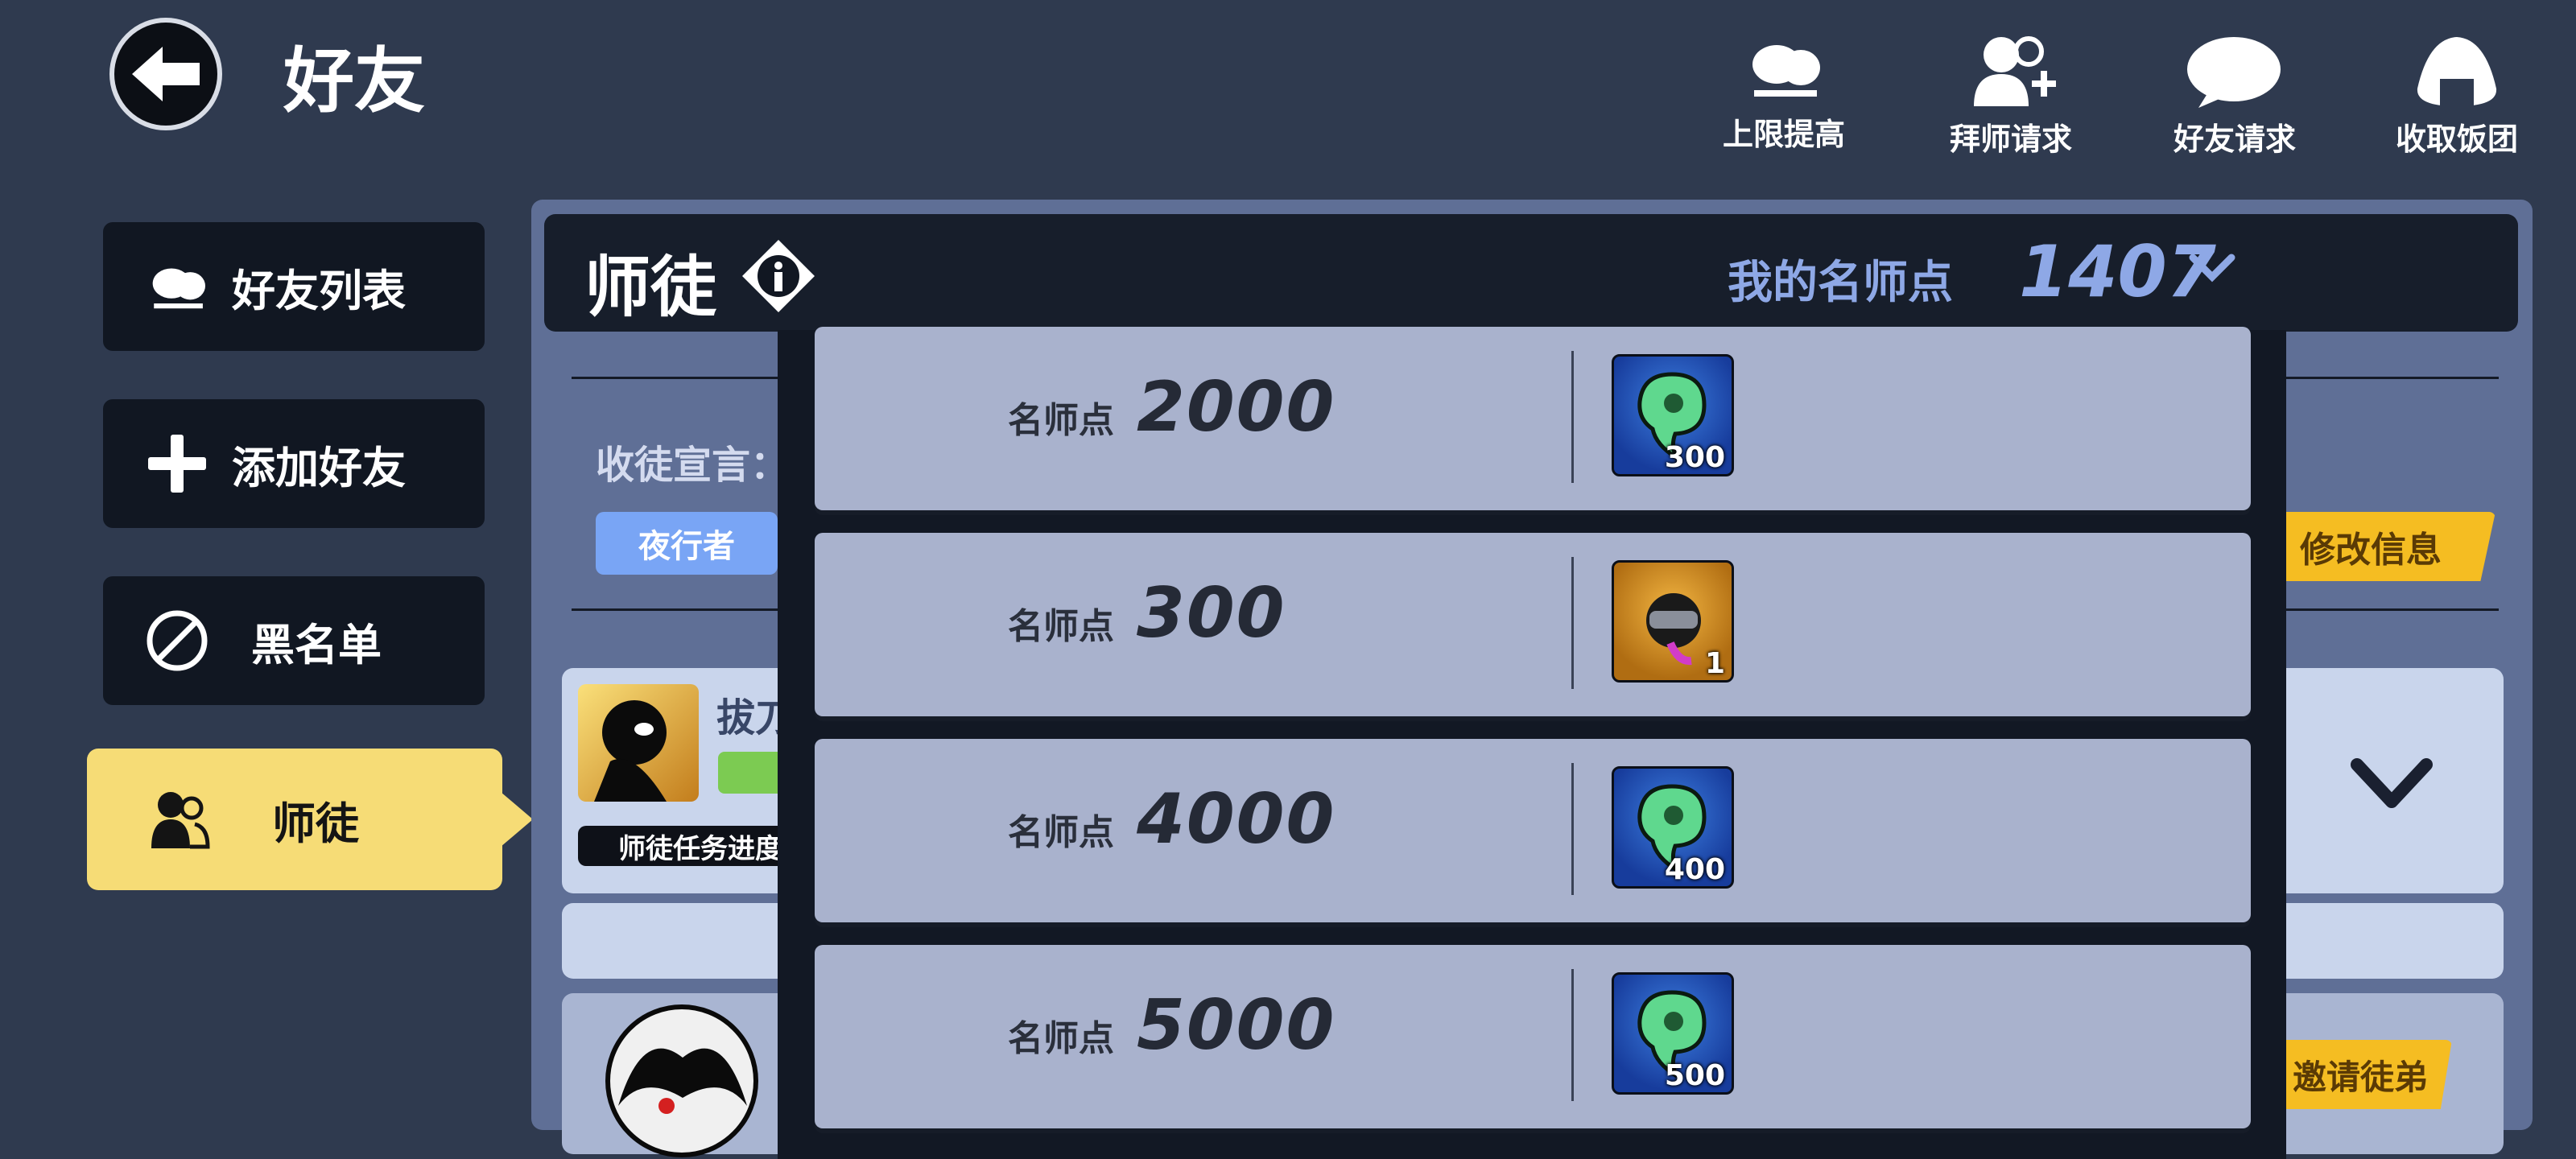  Describe the element at coordinates (319, 467) in the screenshot. I see `sidebar-item-label: 添加好友` at that location.